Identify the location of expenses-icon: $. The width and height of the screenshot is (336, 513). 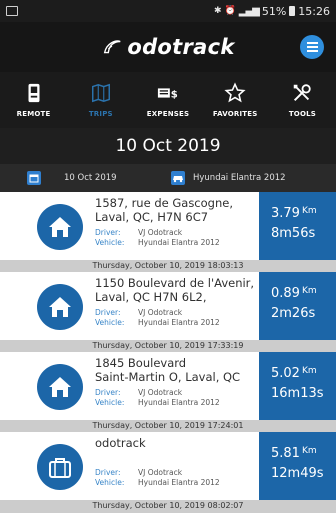
(167, 94).